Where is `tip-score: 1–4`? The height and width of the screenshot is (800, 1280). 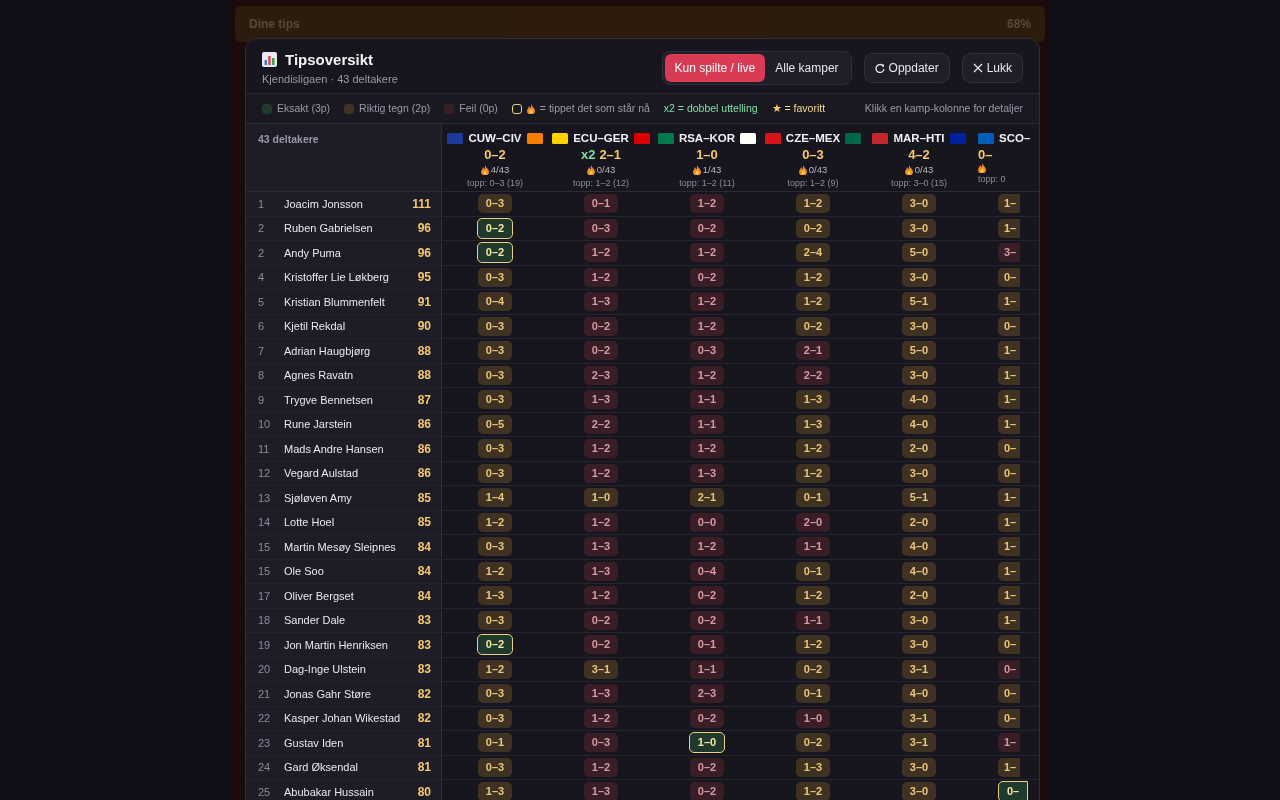
tip-score: 1–4 is located at coordinates (495, 498).